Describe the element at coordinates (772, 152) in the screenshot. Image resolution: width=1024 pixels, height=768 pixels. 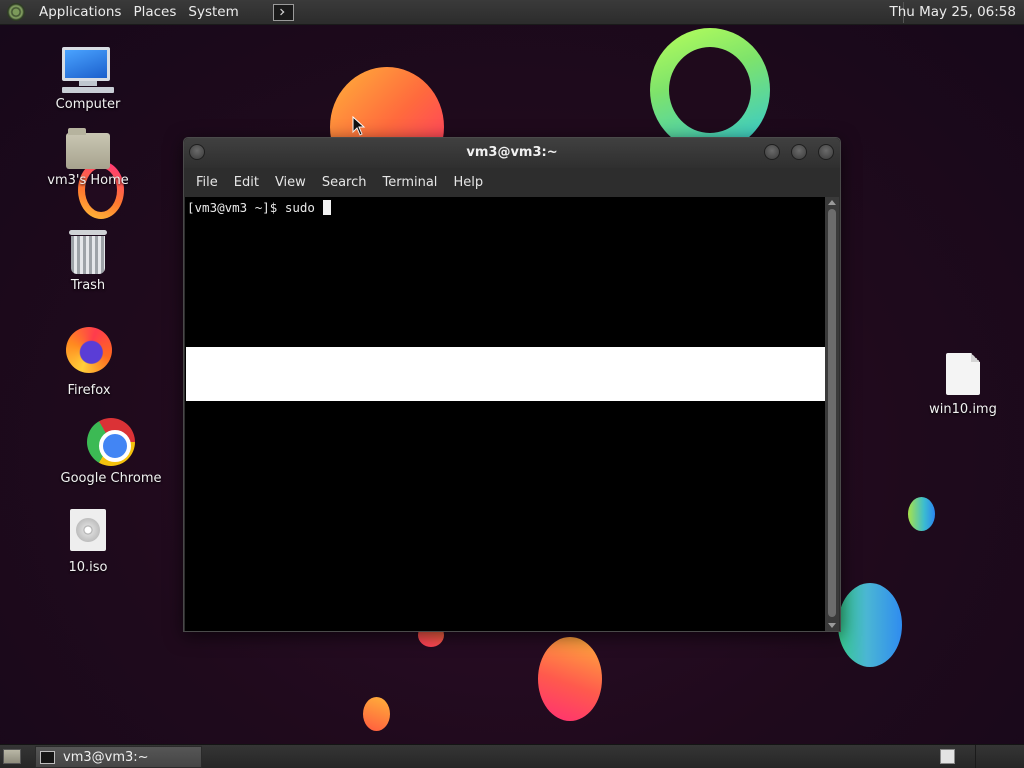
I see `minimize-button` at that location.